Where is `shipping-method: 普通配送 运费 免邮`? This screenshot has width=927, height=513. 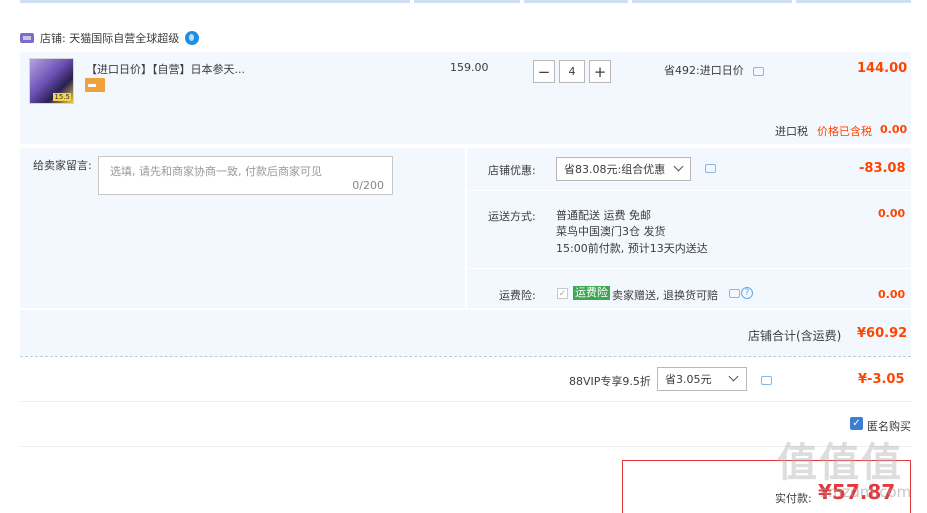 shipping-method: 普通配送 运费 免邮 is located at coordinates (603, 215).